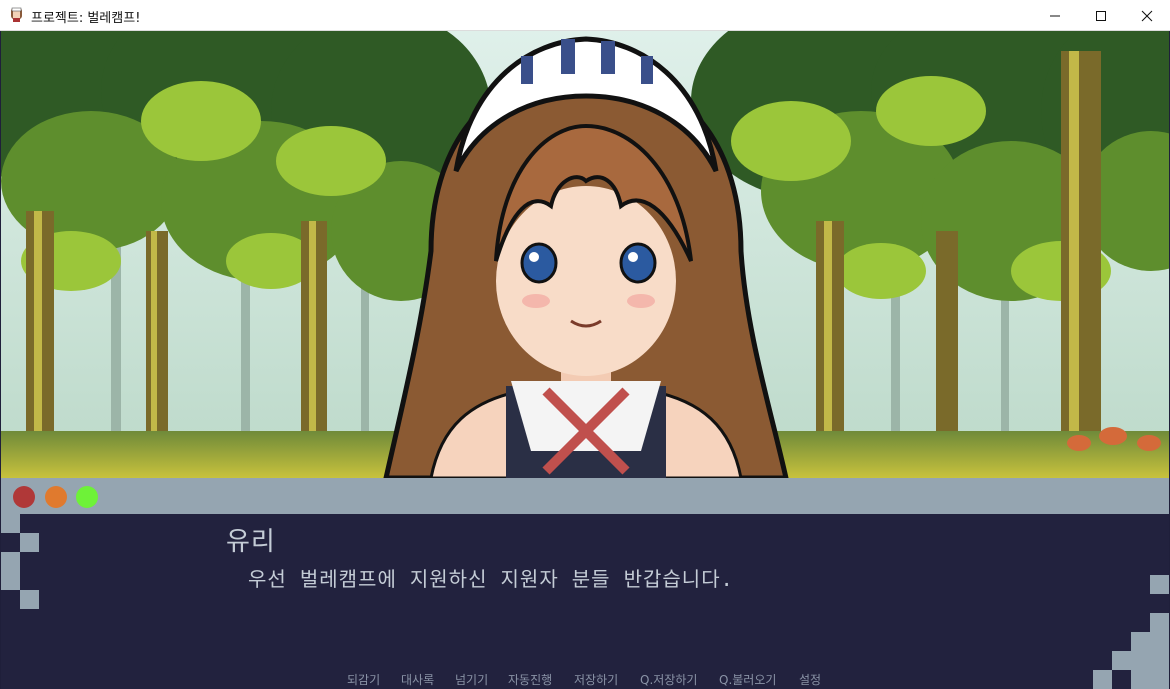  I want to click on app-icon, so click(16, 14).